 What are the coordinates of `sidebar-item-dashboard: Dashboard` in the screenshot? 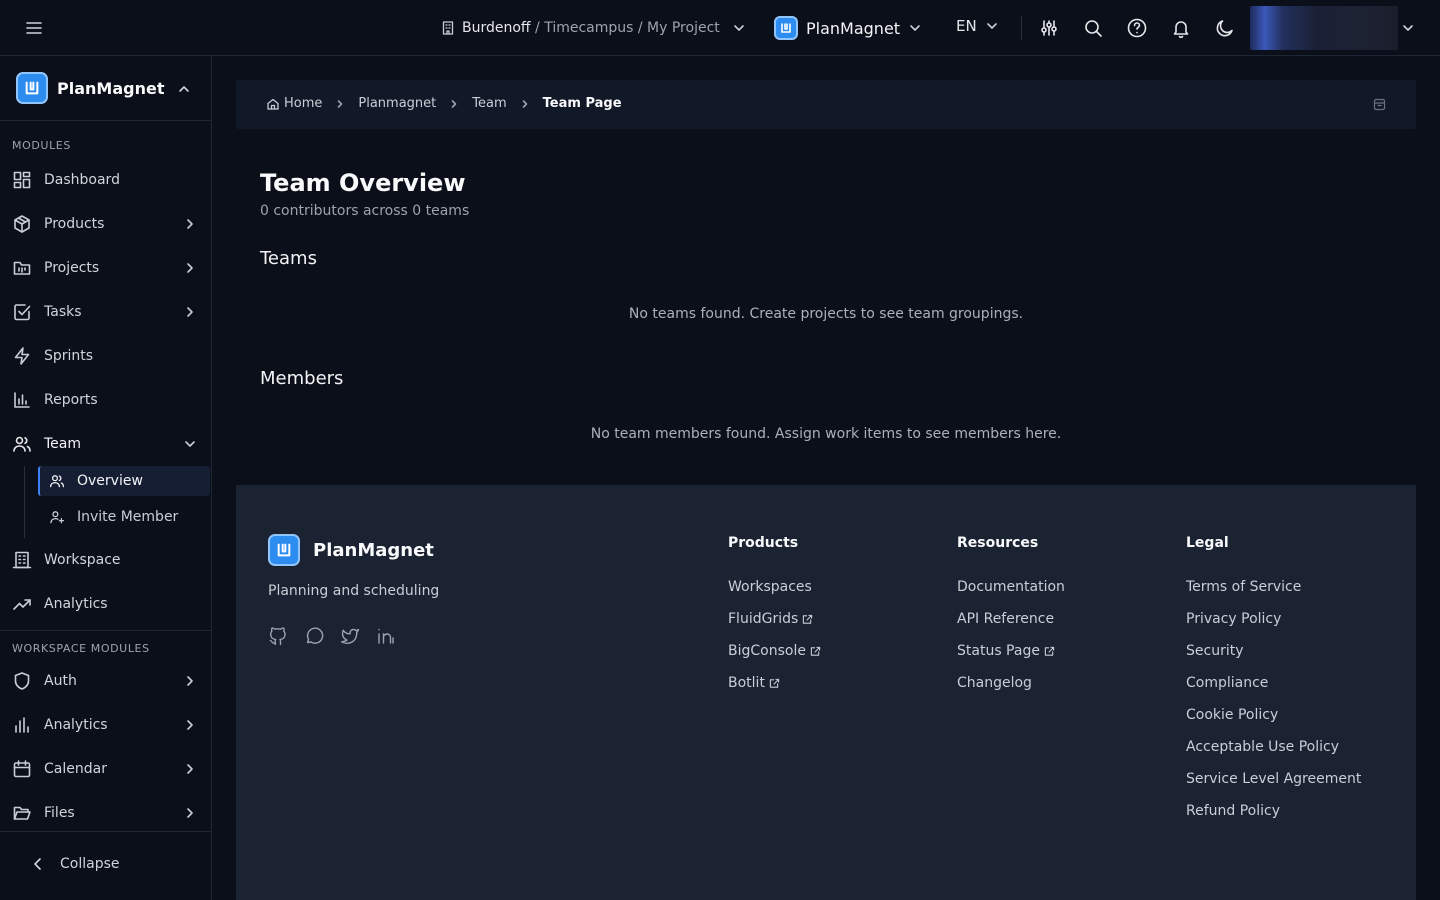 It's located at (107, 180).